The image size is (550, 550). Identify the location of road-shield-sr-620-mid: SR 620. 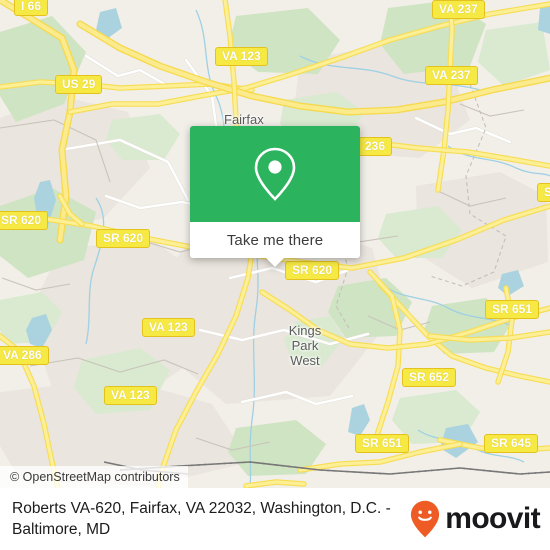
(123, 238).